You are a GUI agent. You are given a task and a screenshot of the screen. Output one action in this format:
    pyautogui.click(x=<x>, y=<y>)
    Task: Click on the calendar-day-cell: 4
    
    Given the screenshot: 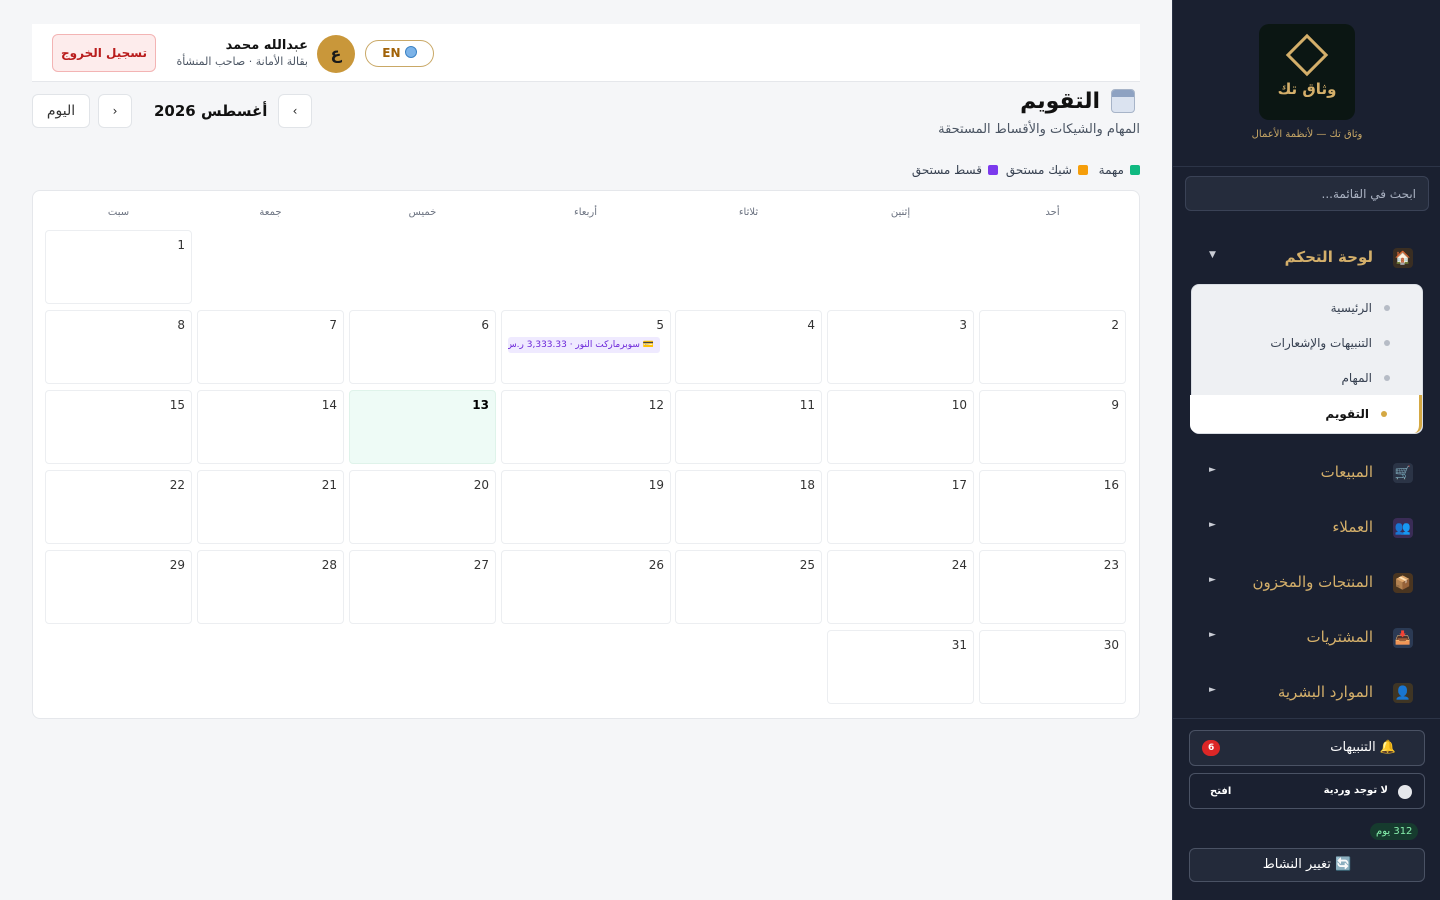 What is the action you would take?
    pyautogui.click(x=748, y=347)
    